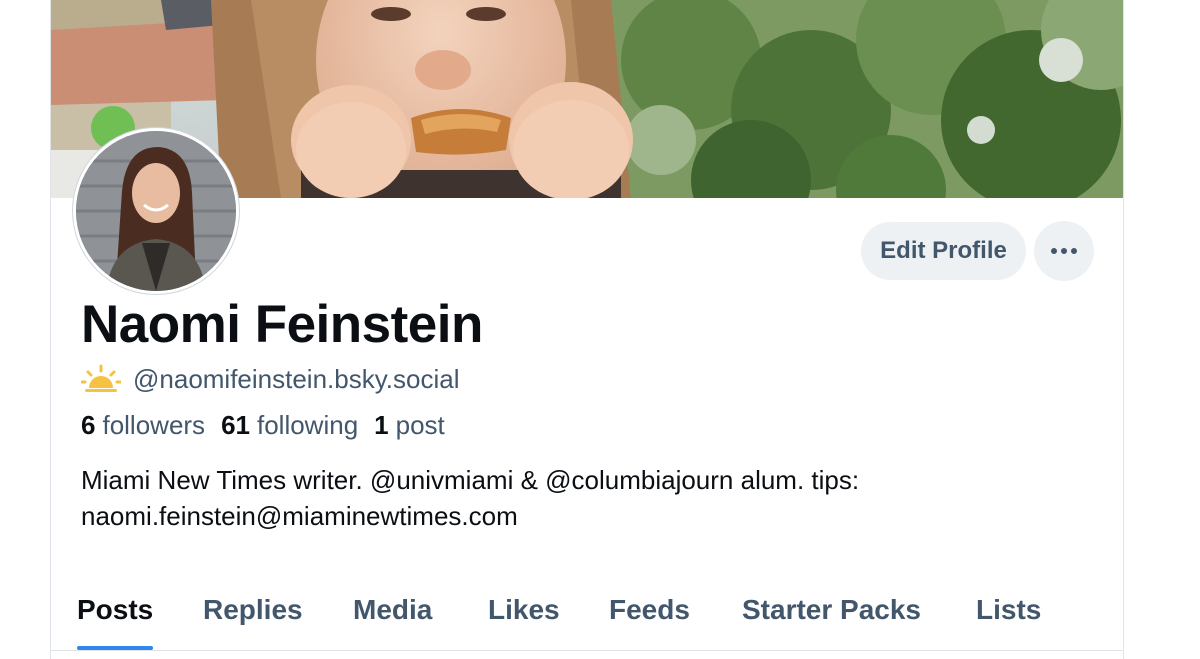 This screenshot has width=1200, height=659. What do you see at coordinates (296, 379) in the screenshot?
I see `profile-handle: @naomifeinstein.bsky.social` at bounding box center [296, 379].